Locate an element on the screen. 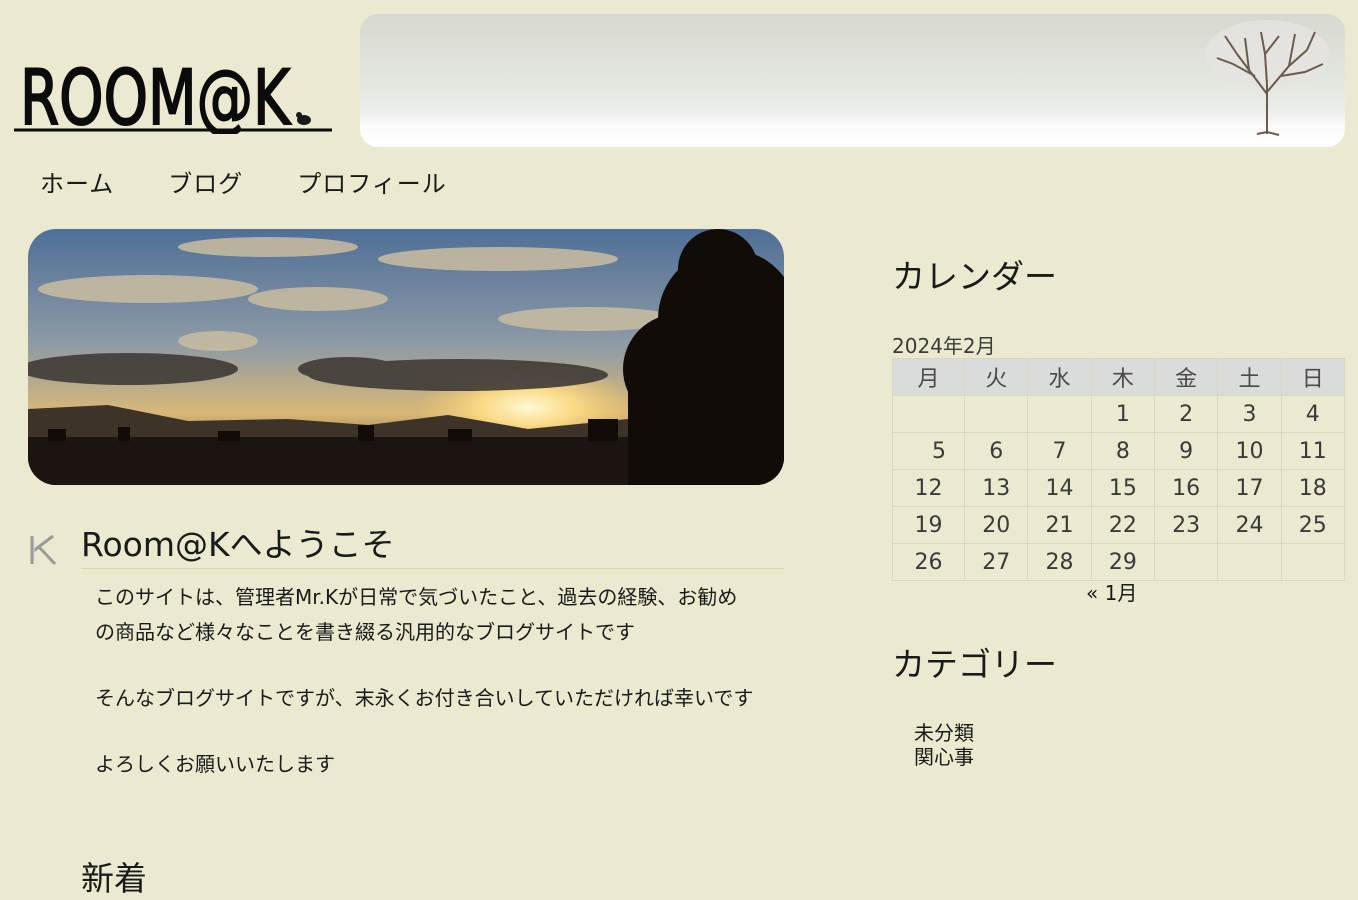  calendar-day: 24 is located at coordinates (1249, 525).